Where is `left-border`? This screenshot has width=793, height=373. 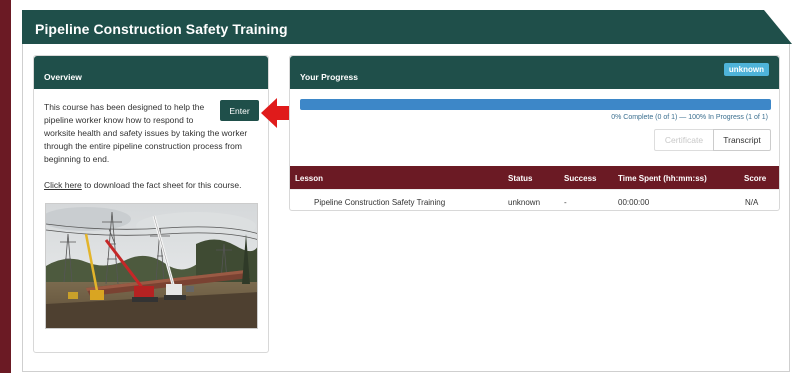
left-border is located at coordinates (5, 186).